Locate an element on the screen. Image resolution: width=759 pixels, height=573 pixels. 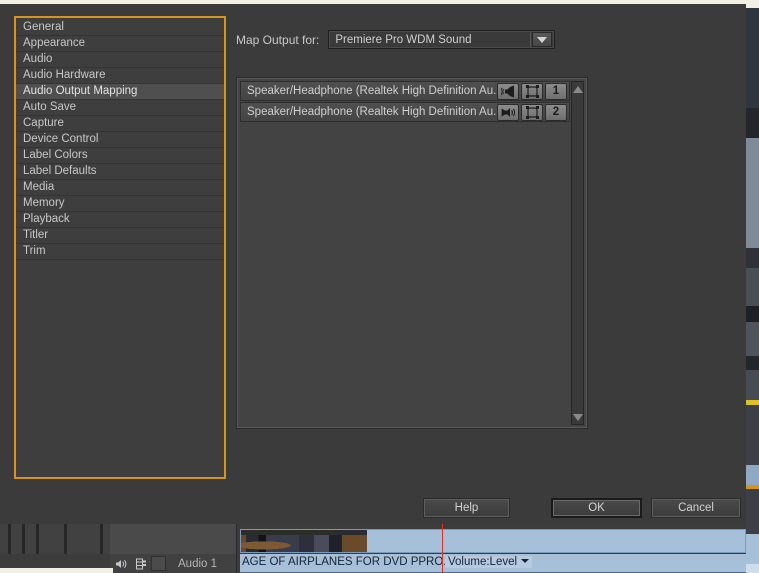
sidebar-item-label: Label Defaults is located at coordinates (60, 171).